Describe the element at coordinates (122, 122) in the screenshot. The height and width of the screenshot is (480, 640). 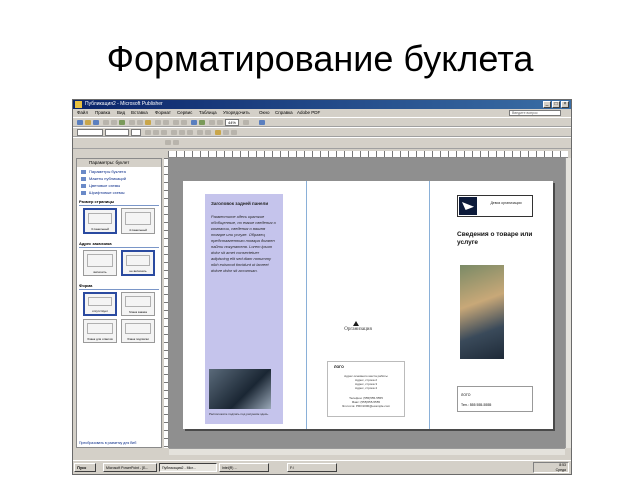
I see `spelling-icon` at that location.